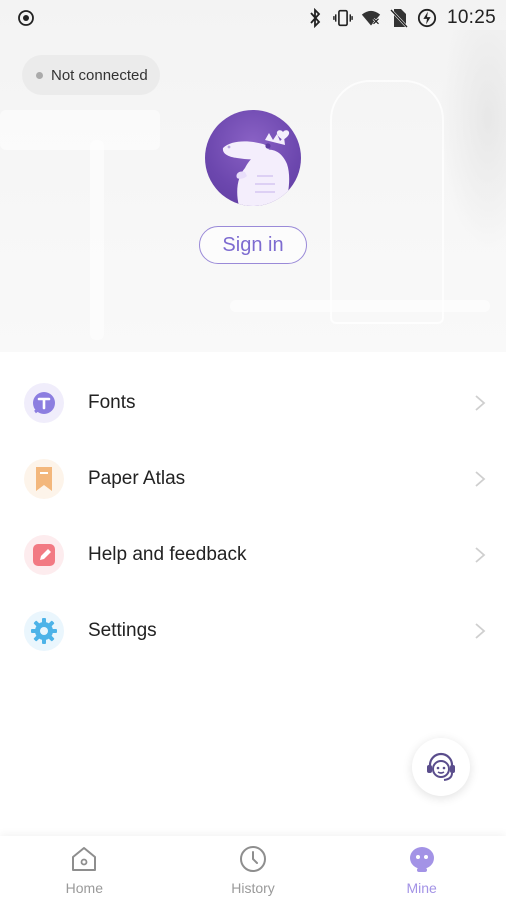  Describe the element at coordinates (371, 18) in the screenshot. I see `wifi-icon` at that location.